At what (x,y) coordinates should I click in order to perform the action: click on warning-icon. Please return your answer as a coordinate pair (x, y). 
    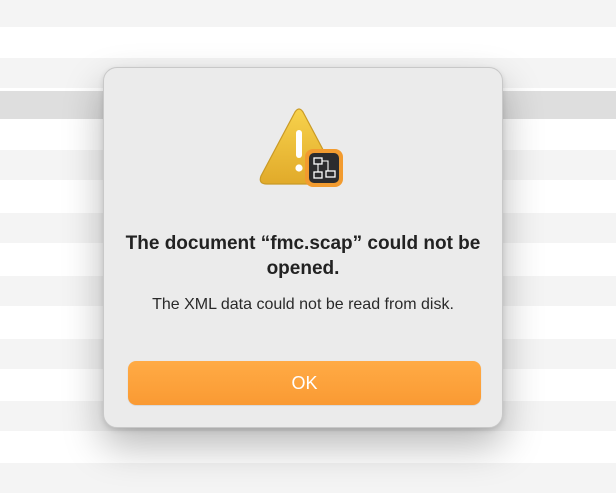
    Looking at the image, I should click on (305, 152).